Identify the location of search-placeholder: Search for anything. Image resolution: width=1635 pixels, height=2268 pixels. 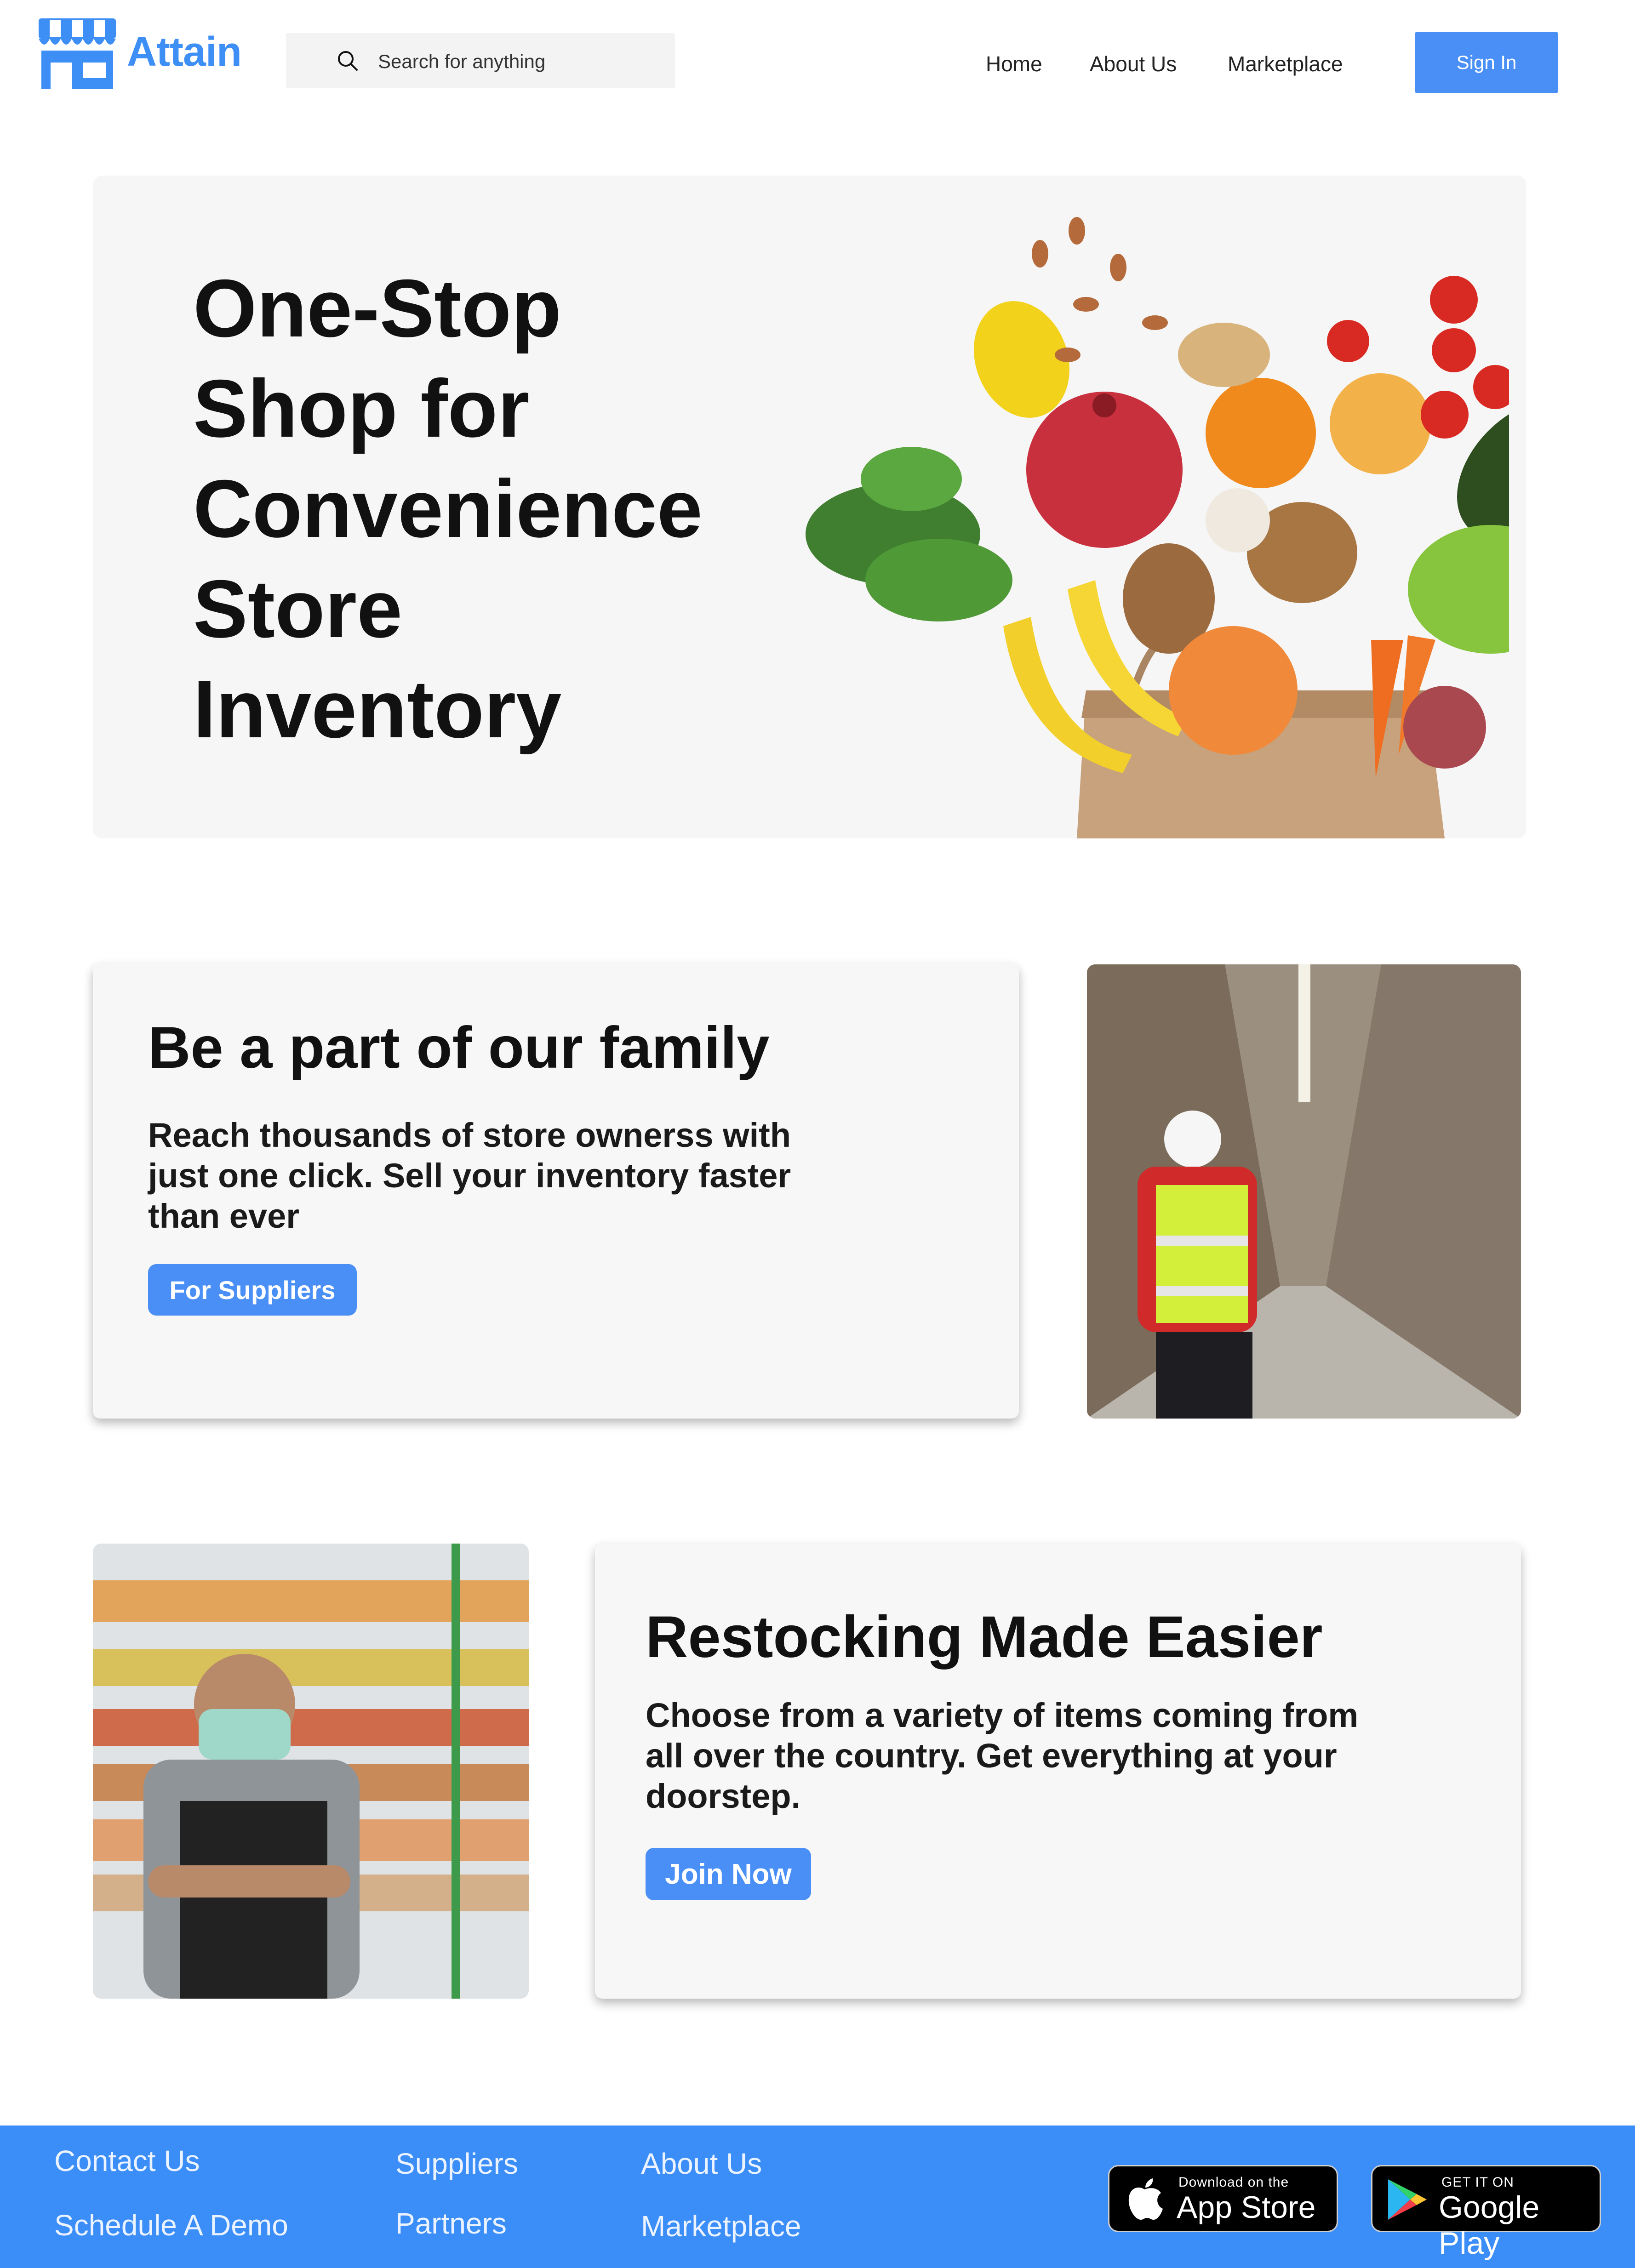
(462, 62).